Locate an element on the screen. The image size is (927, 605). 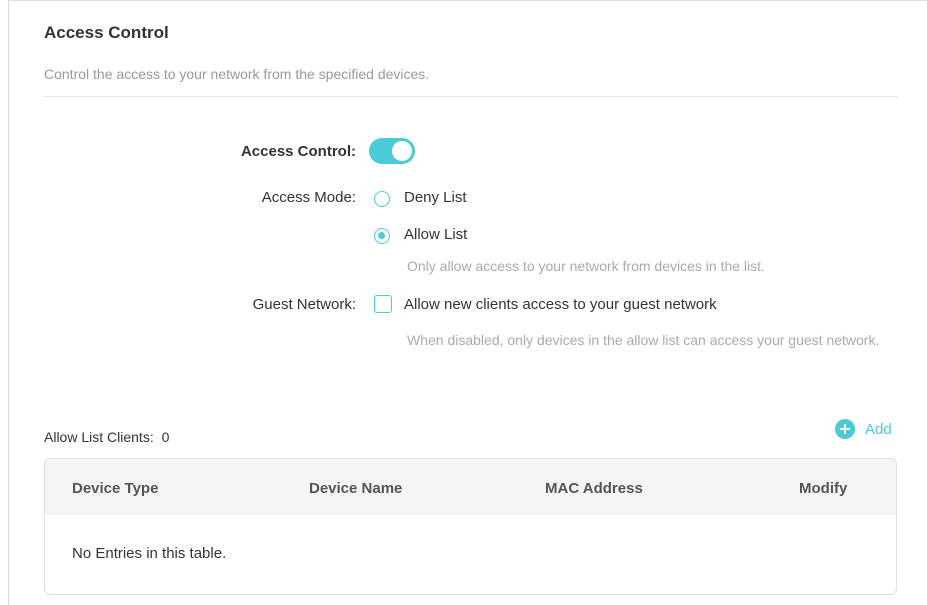
section-title: Access Control is located at coordinates (106, 32).